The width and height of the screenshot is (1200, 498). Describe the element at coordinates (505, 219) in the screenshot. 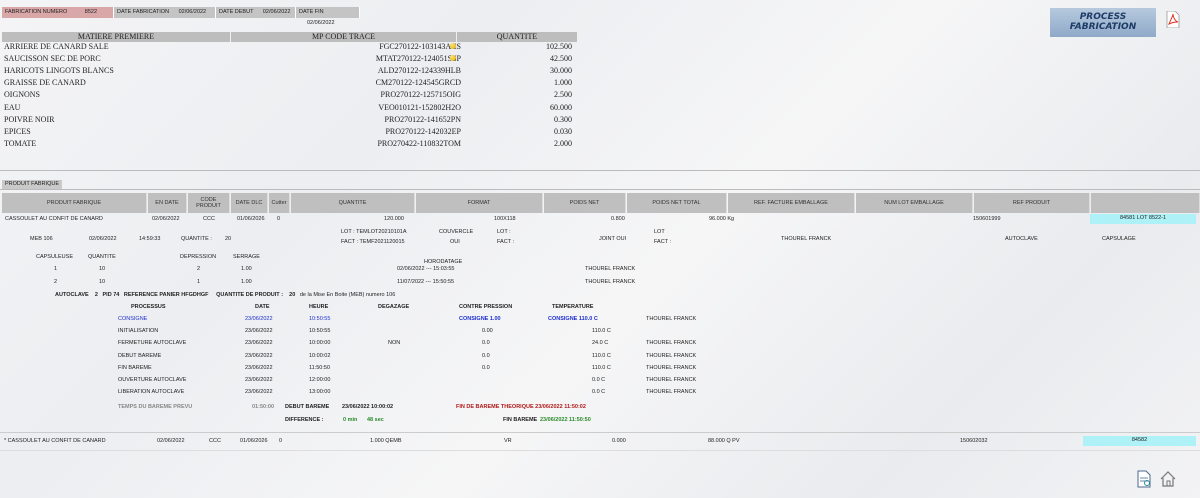

I see `product-format: 100X118` at that location.